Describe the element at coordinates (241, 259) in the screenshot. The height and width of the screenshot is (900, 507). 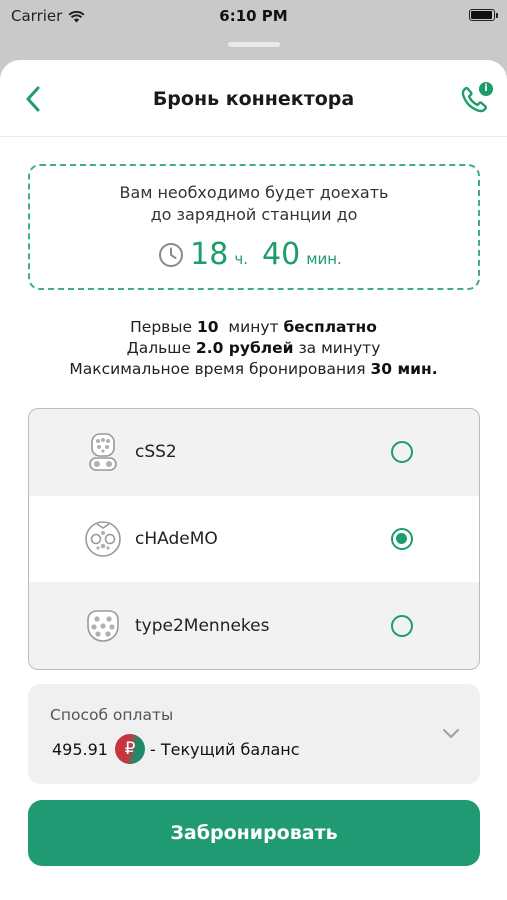
I see `deadline-hours-unit: ч.` at that location.